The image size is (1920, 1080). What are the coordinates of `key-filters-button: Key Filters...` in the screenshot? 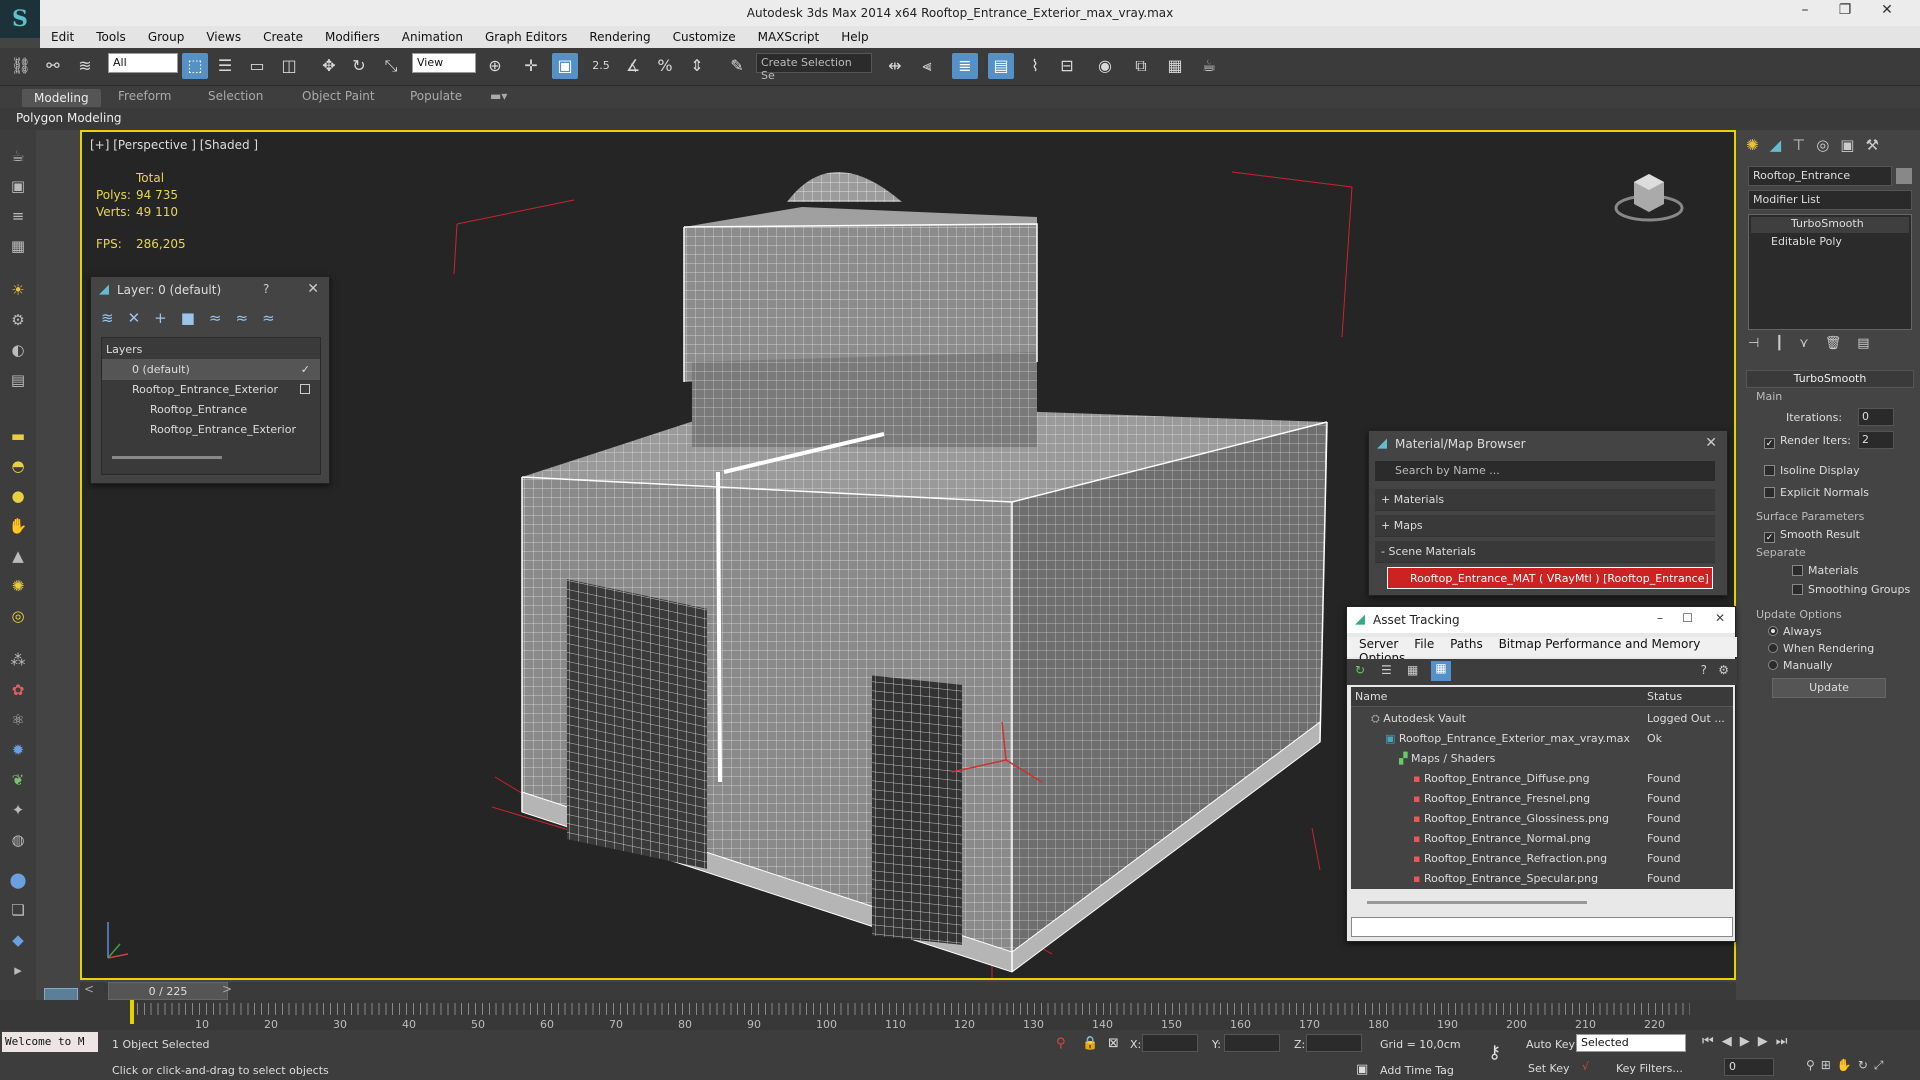 It's located at (1649, 1068).